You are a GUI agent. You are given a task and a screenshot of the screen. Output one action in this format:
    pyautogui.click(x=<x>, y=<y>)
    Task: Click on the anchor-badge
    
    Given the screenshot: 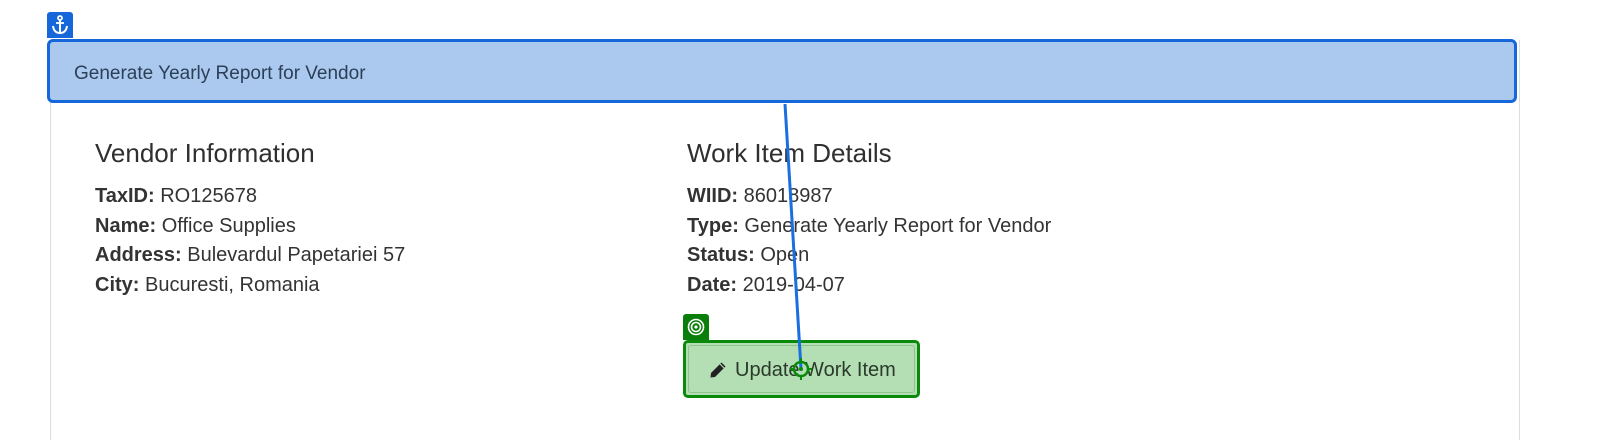 What is the action you would take?
    pyautogui.click(x=60, y=25)
    